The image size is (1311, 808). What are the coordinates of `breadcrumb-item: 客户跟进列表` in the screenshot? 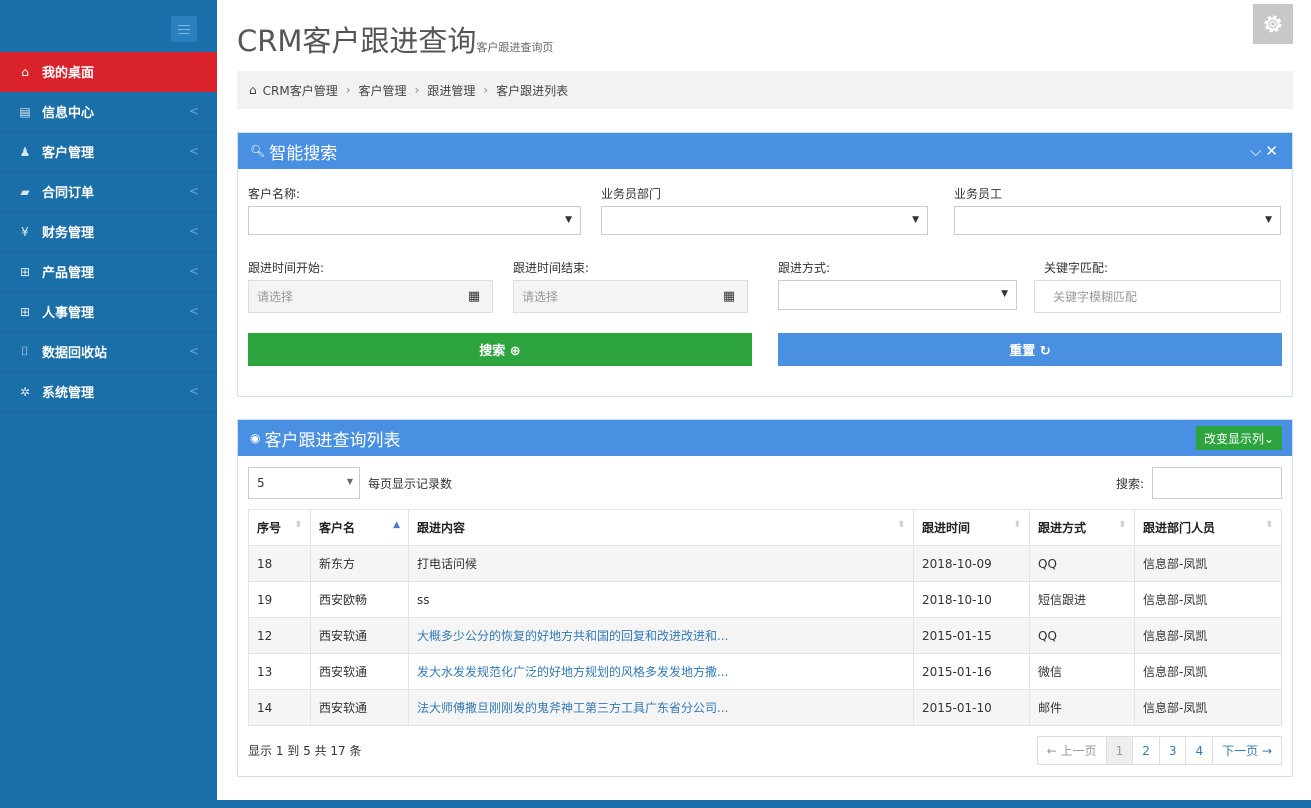 It's located at (532, 90).